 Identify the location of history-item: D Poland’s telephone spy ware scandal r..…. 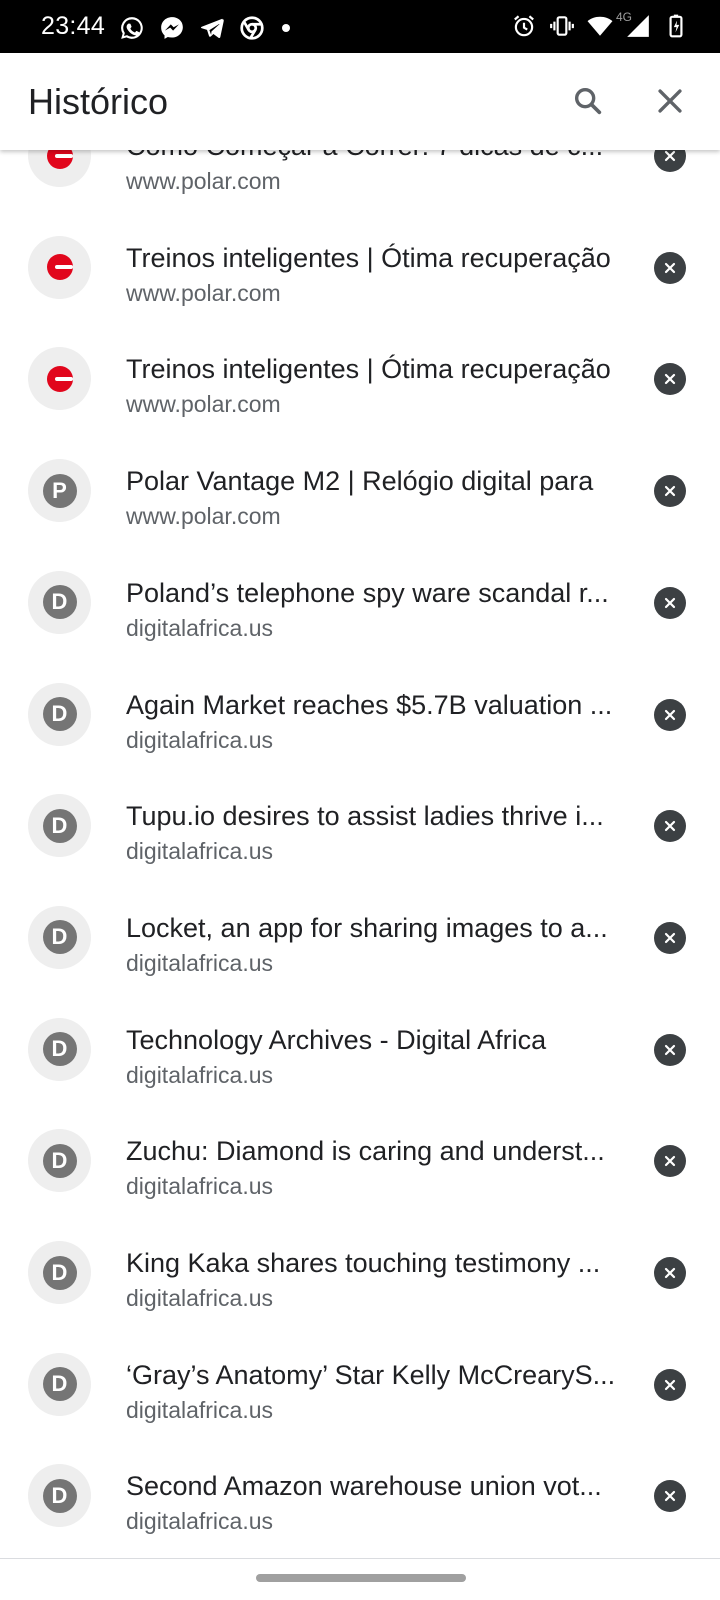
(360, 603).